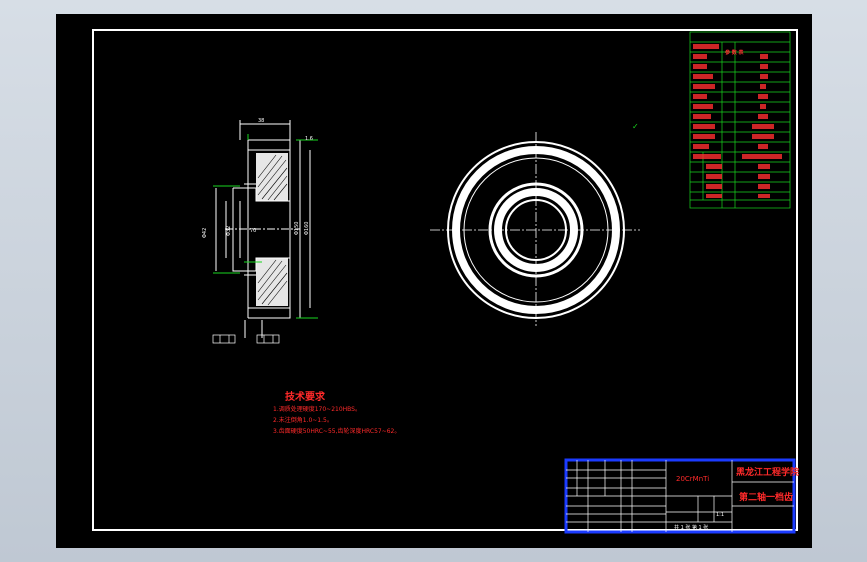 The width and height of the screenshot is (867, 562). Describe the element at coordinates (635, 126) in the screenshot. I see `surface-roughness-mark: ✓` at that location.